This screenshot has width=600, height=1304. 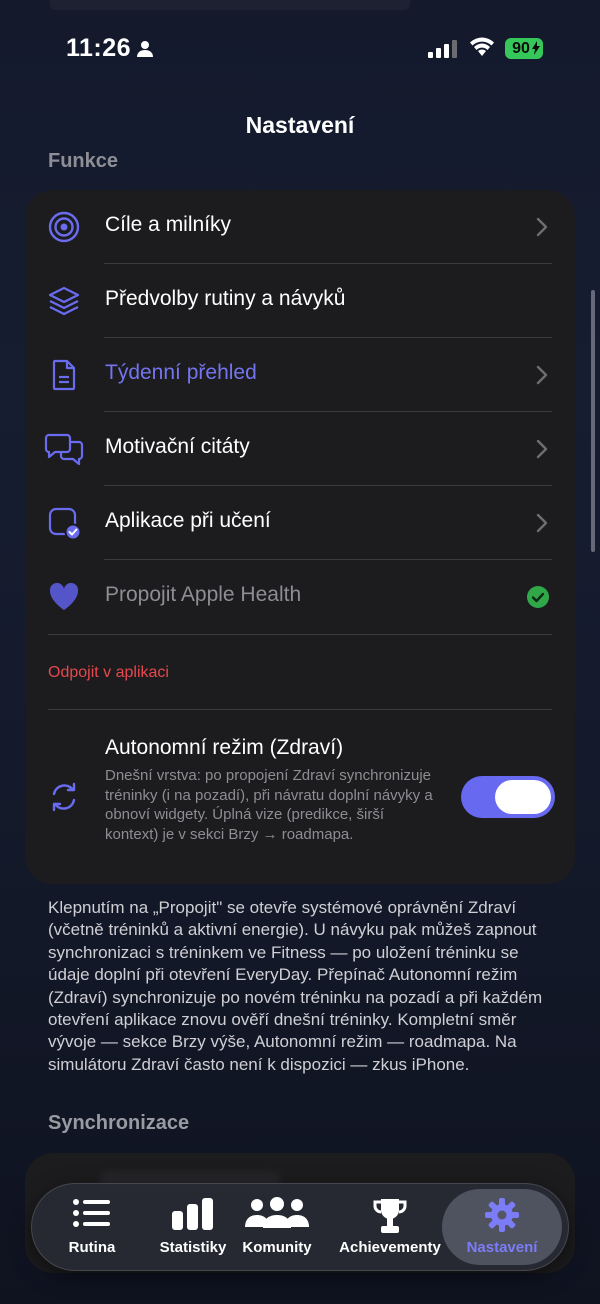 I want to click on toggle-knob, so click(x=523, y=797).